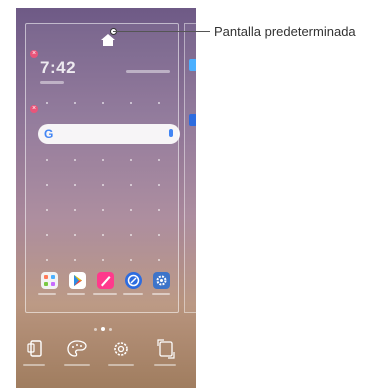  I want to click on browser-icon, so click(133, 280).